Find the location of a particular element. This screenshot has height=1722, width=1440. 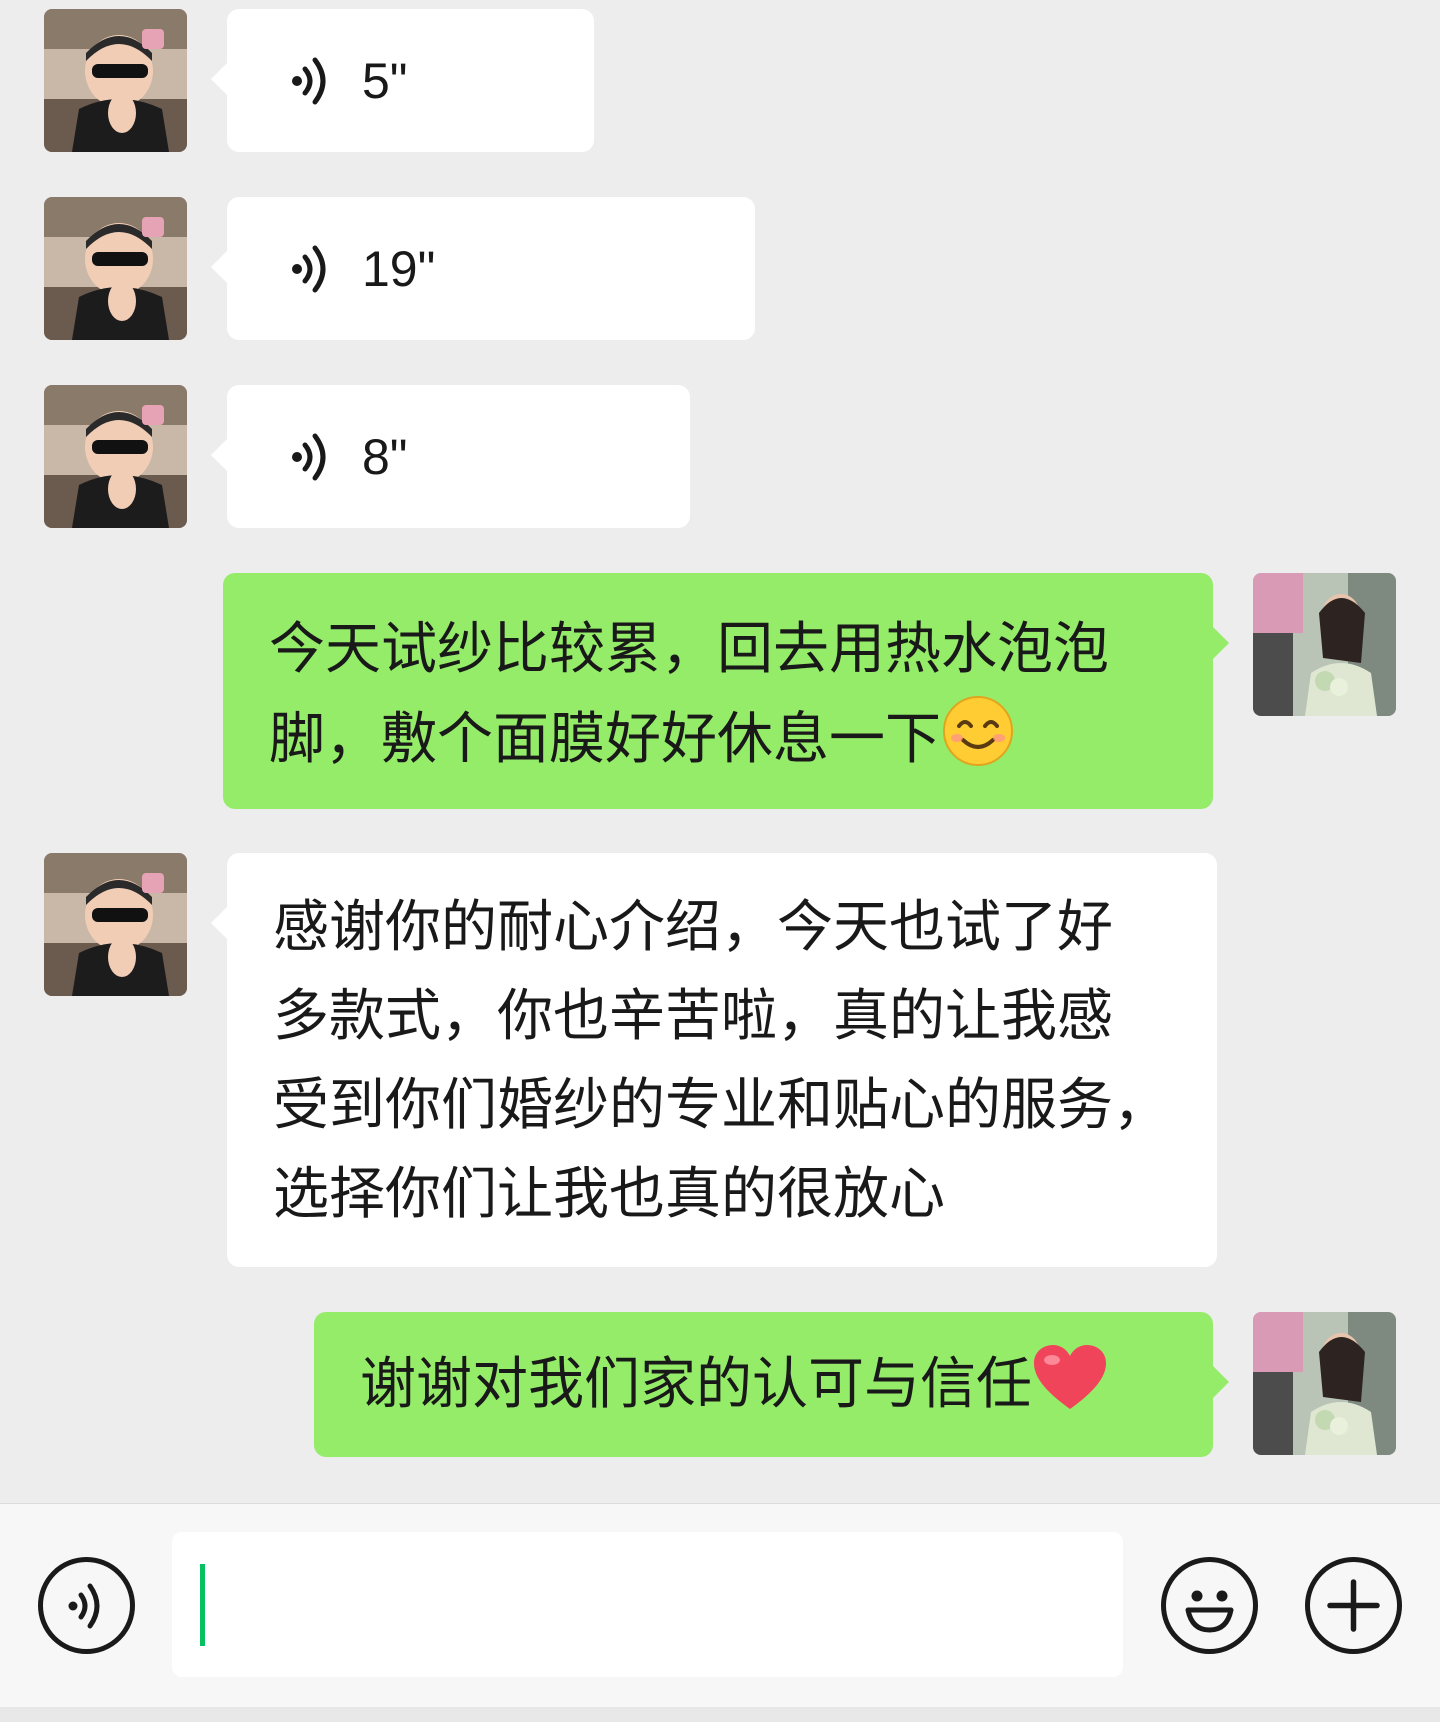

message-line: 今天试纱比较累，回去用热水泡泡 is located at coordinates (689, 649).